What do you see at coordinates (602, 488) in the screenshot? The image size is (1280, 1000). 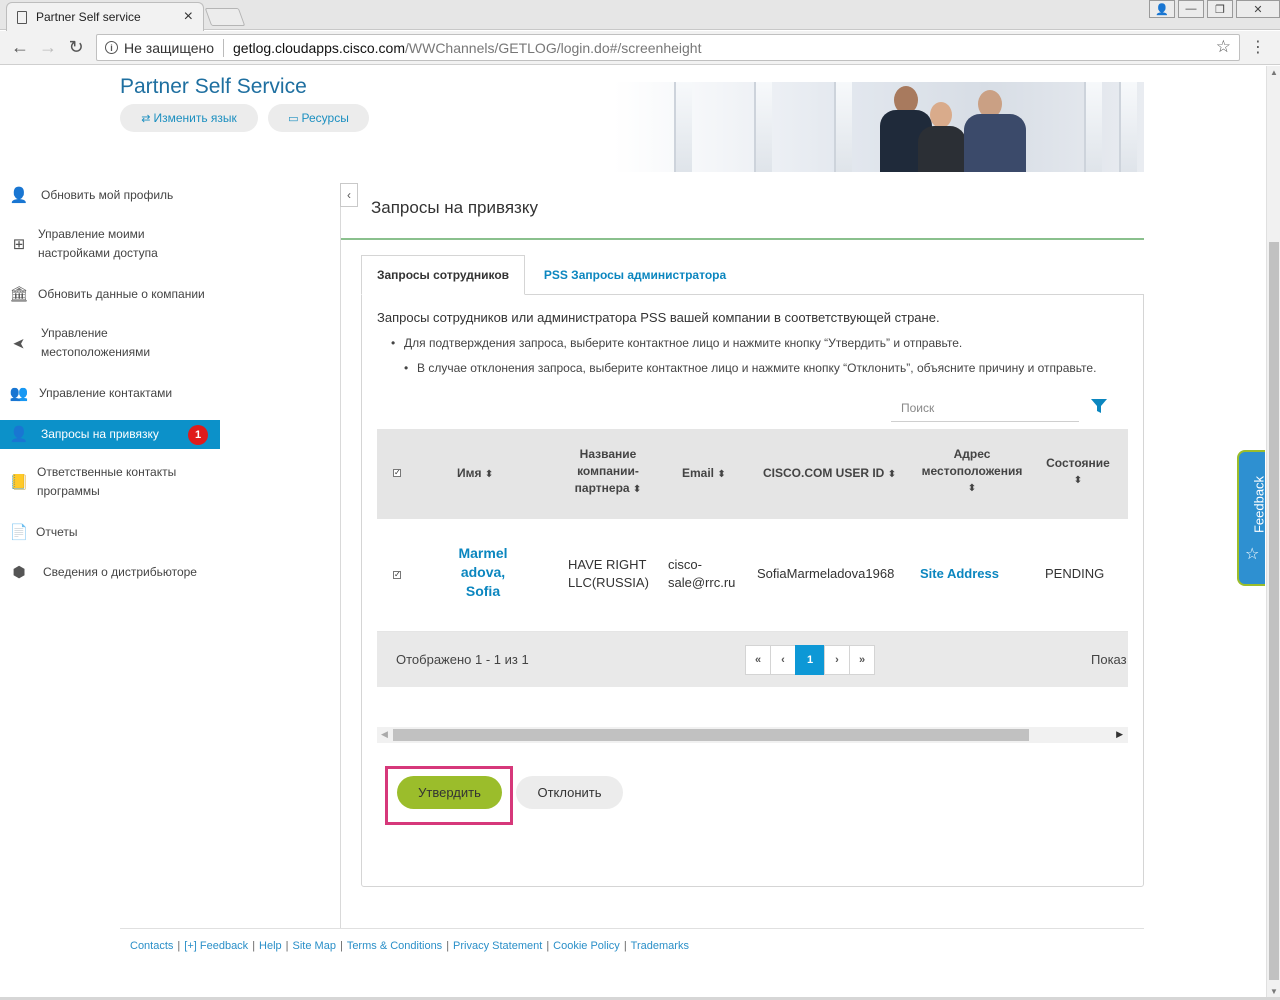 I see `column-header-label: партнера` at bounding box center [602, 488].